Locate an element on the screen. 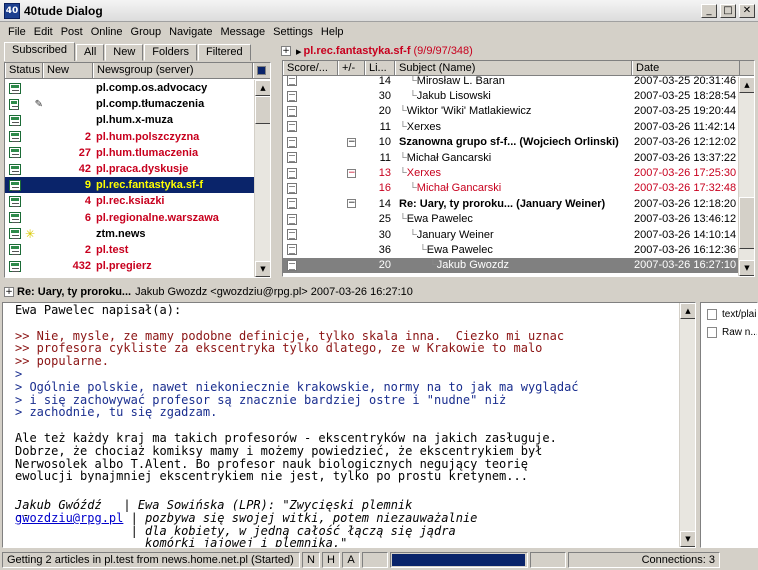  message-scrollbar: ▲ ▼ is located at coordinates (687, 425).